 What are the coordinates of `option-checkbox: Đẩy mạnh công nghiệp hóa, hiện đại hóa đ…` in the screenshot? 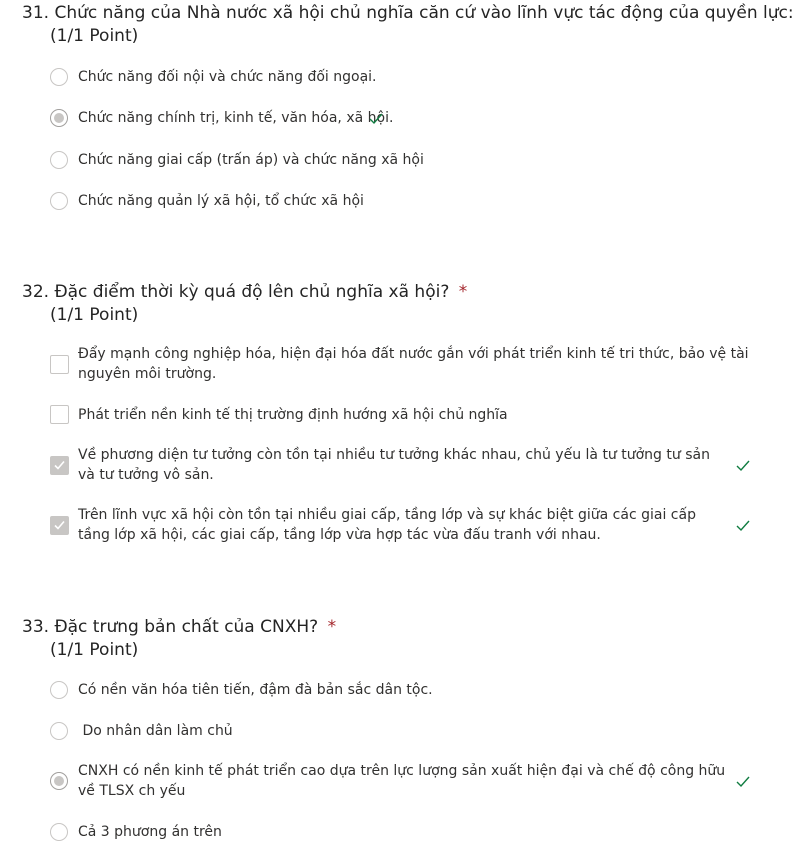 It's located at (410, 364).